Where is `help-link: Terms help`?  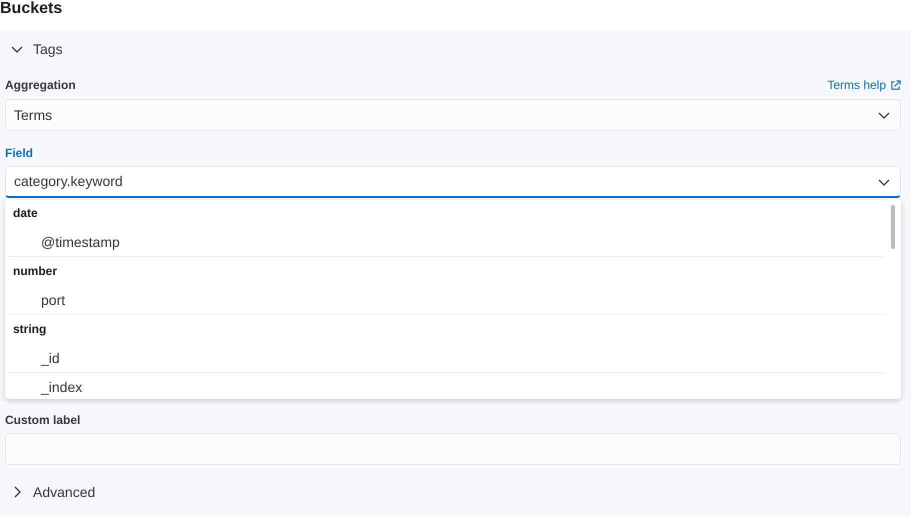
help-link: Terms help is located at coordinates (864, 85).